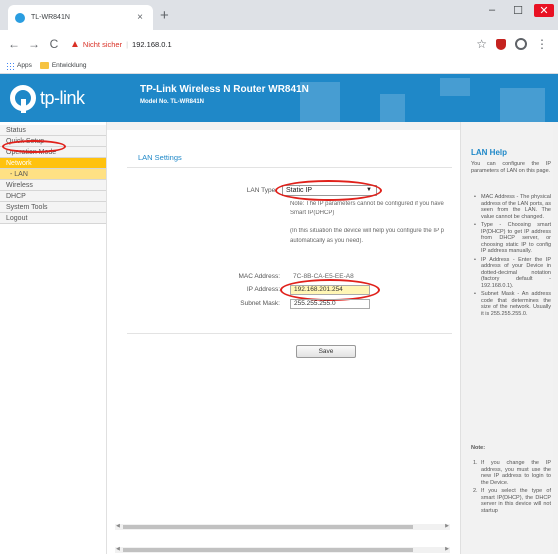 The image size is (558, 554). Describe the element at coordinates (224, 89) in the screenshot. I see `router-title: TP-Link Wireless N Router WR841N` at that location.